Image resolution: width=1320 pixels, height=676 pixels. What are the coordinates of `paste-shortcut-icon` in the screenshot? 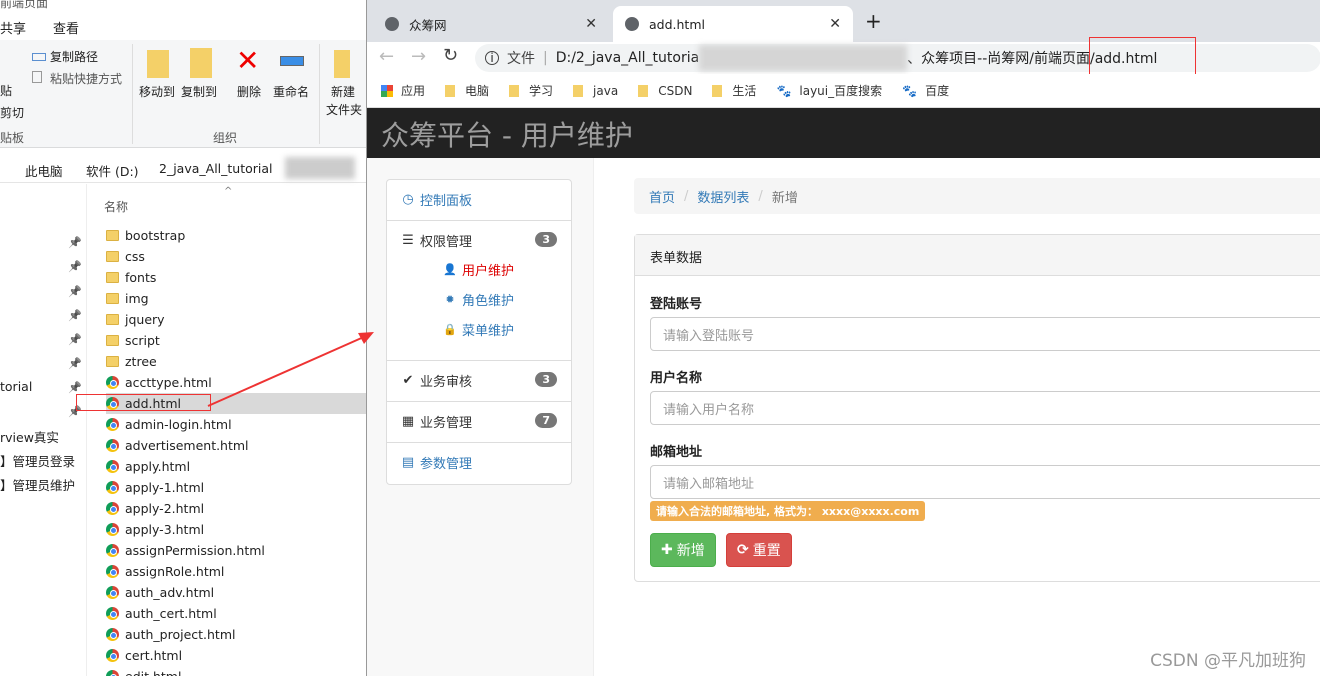 It's located at (37, 77).